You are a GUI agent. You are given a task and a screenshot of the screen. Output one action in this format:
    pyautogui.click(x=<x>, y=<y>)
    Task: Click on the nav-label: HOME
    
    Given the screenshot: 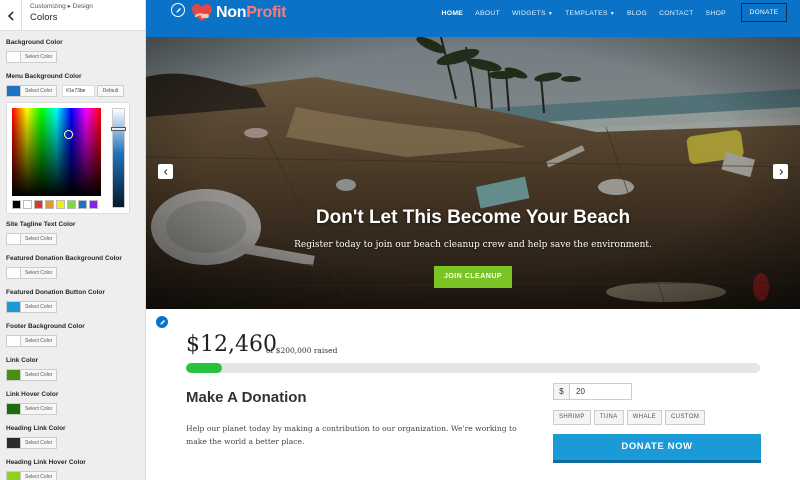 What is the action you would take?
    pyautogui.click(x=452, y=13)
    